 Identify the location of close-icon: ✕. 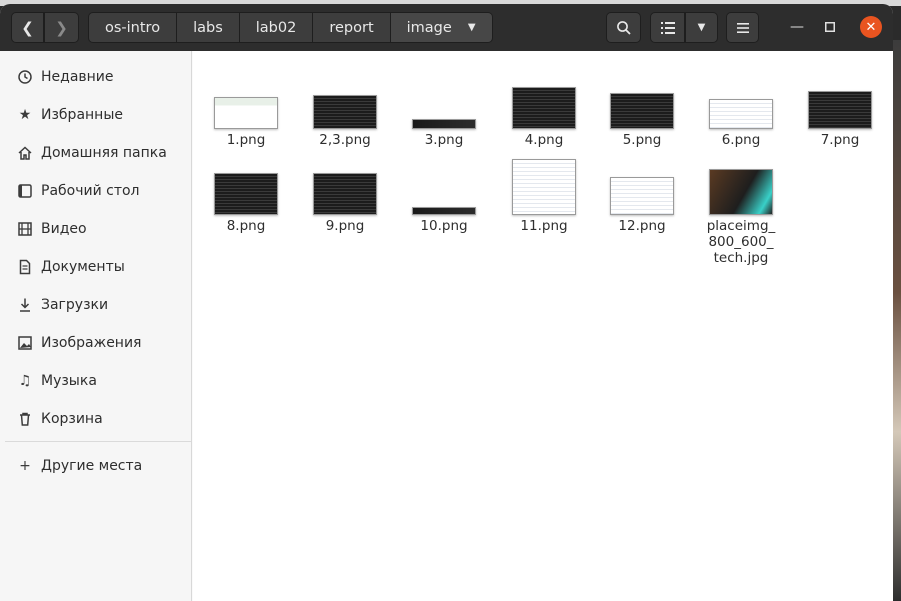
(871, 27).